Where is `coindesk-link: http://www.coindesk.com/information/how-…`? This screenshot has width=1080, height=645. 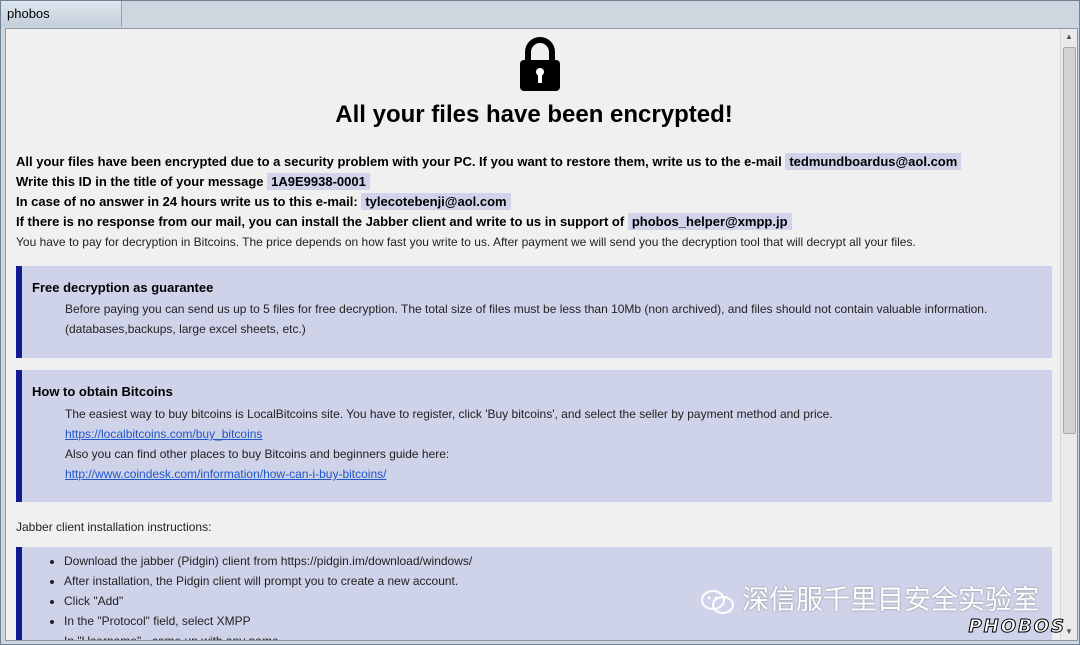 coindesk-link: http://www.coindesk.com/information/how-… is located at coordinates (225, 474).